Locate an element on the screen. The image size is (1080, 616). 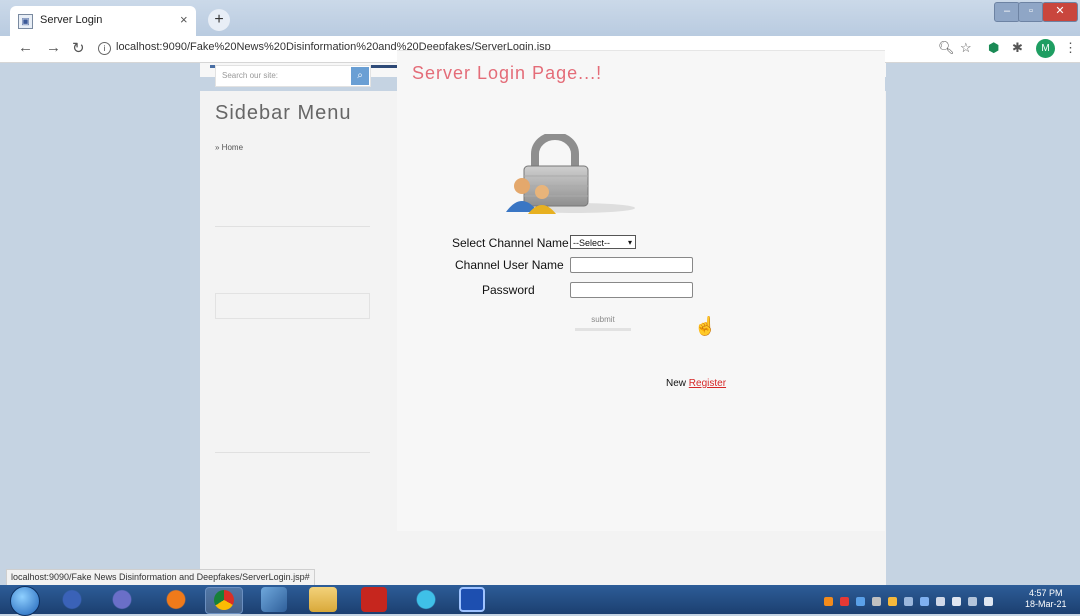
clock-time: 4:57 PM is located at coordinates (1045, 593).